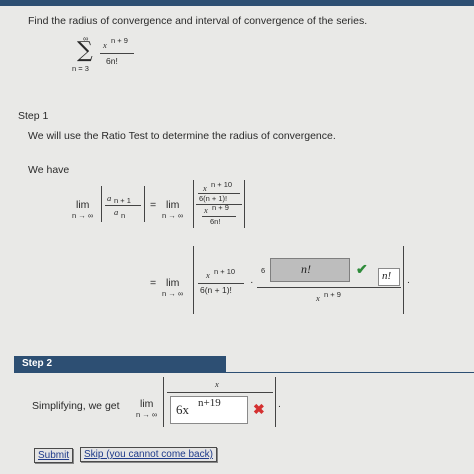  Describe the element at coordinates (318, 298) in the screenshot. I see `line2-bottom-base: x` at that location.